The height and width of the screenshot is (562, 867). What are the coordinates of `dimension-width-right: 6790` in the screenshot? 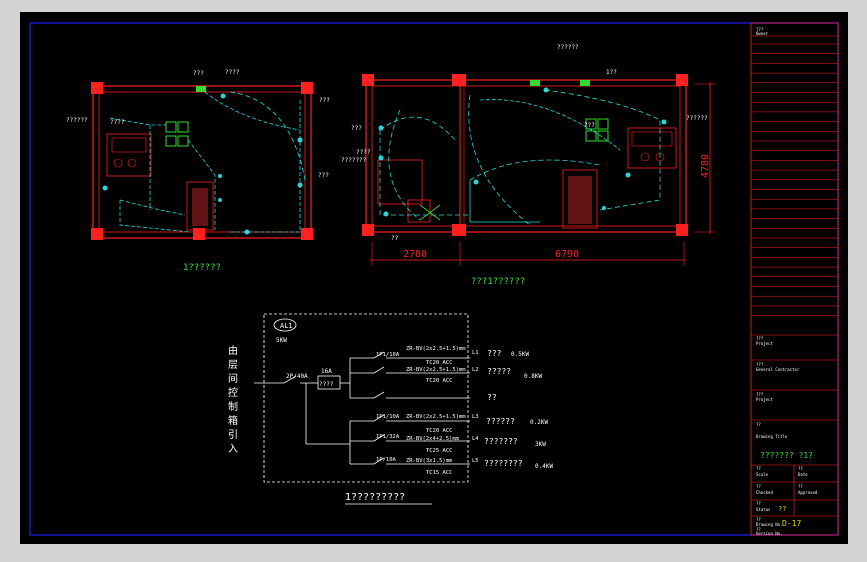 It's located at (567, 254).